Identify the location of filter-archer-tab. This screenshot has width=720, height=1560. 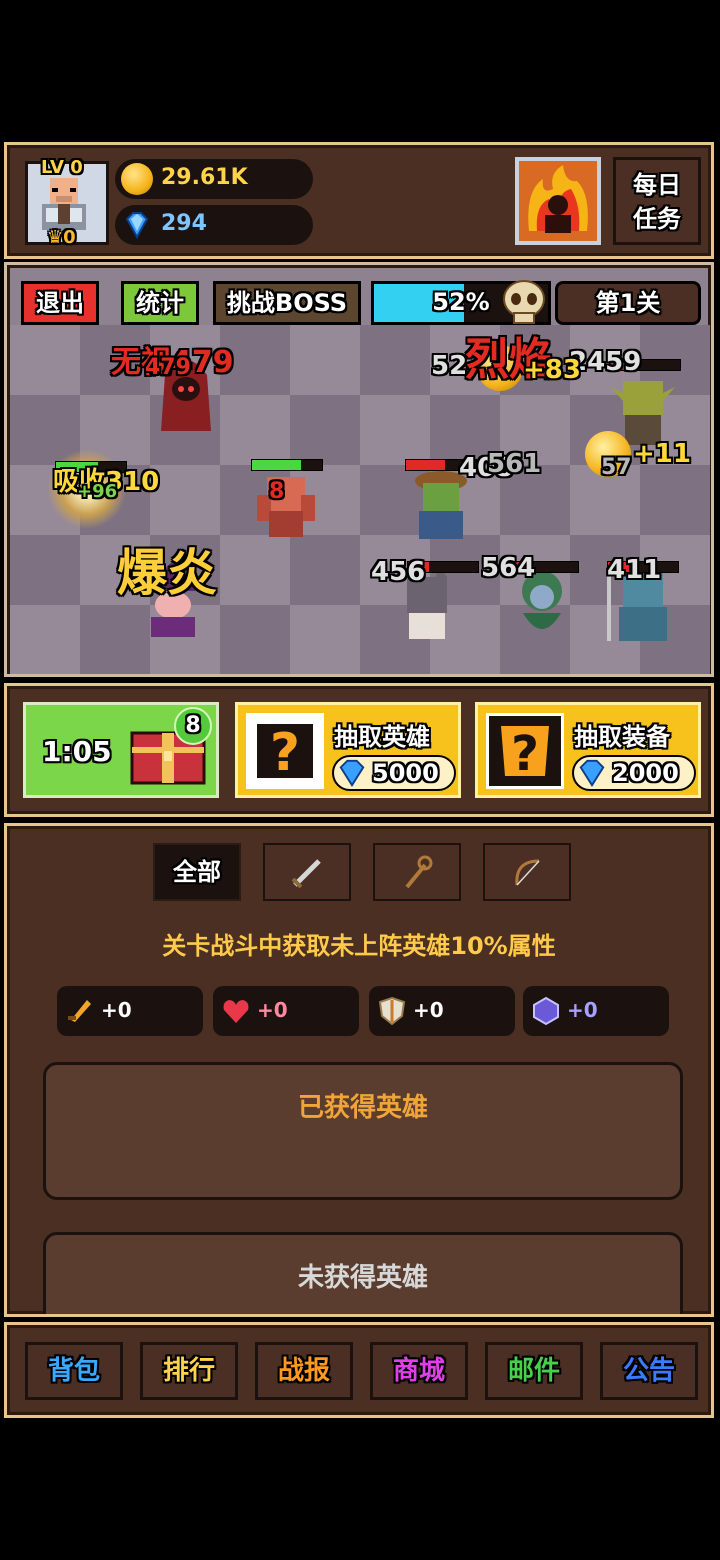
(527, 872).